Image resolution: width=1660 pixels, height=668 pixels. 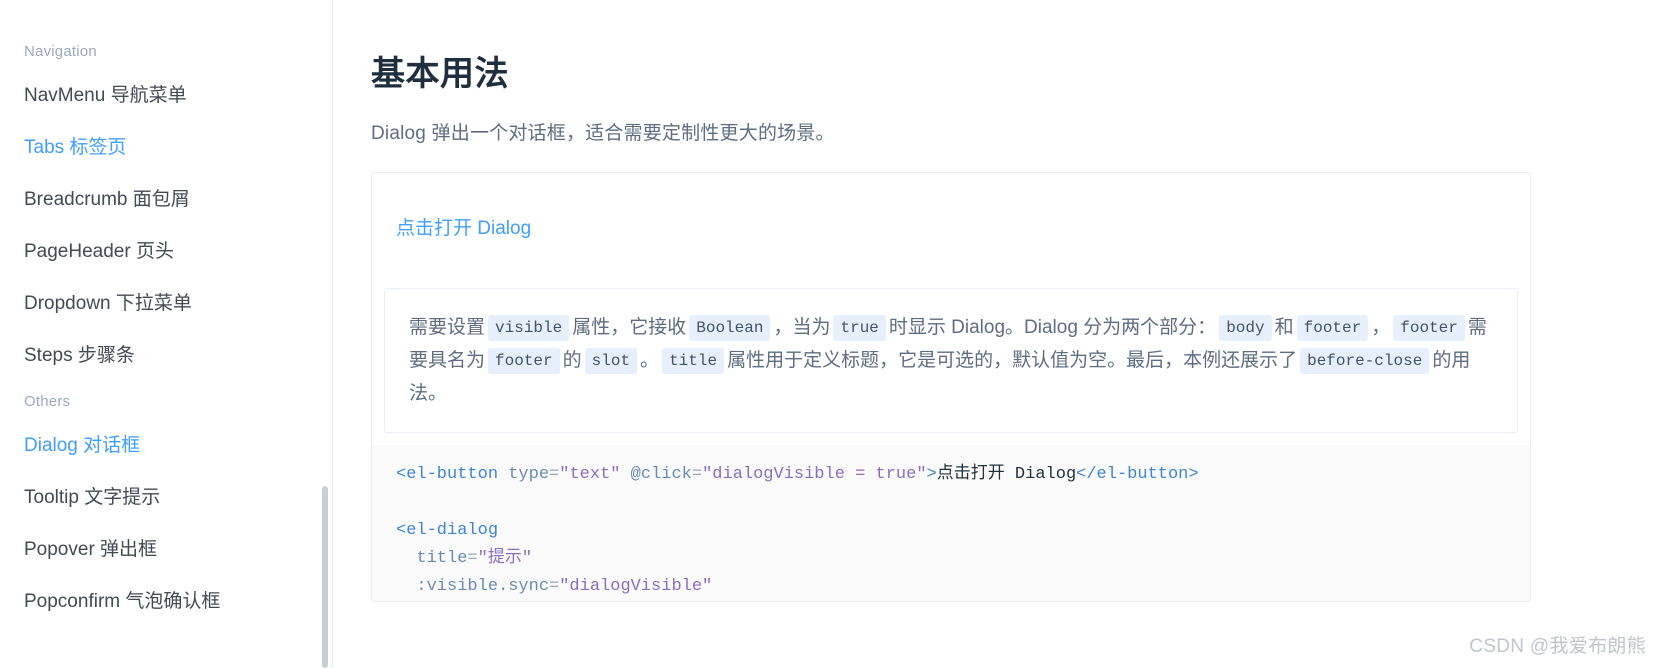 I want to click on code-tag-el-button-open: <el-button, so click(x=447, y=474).